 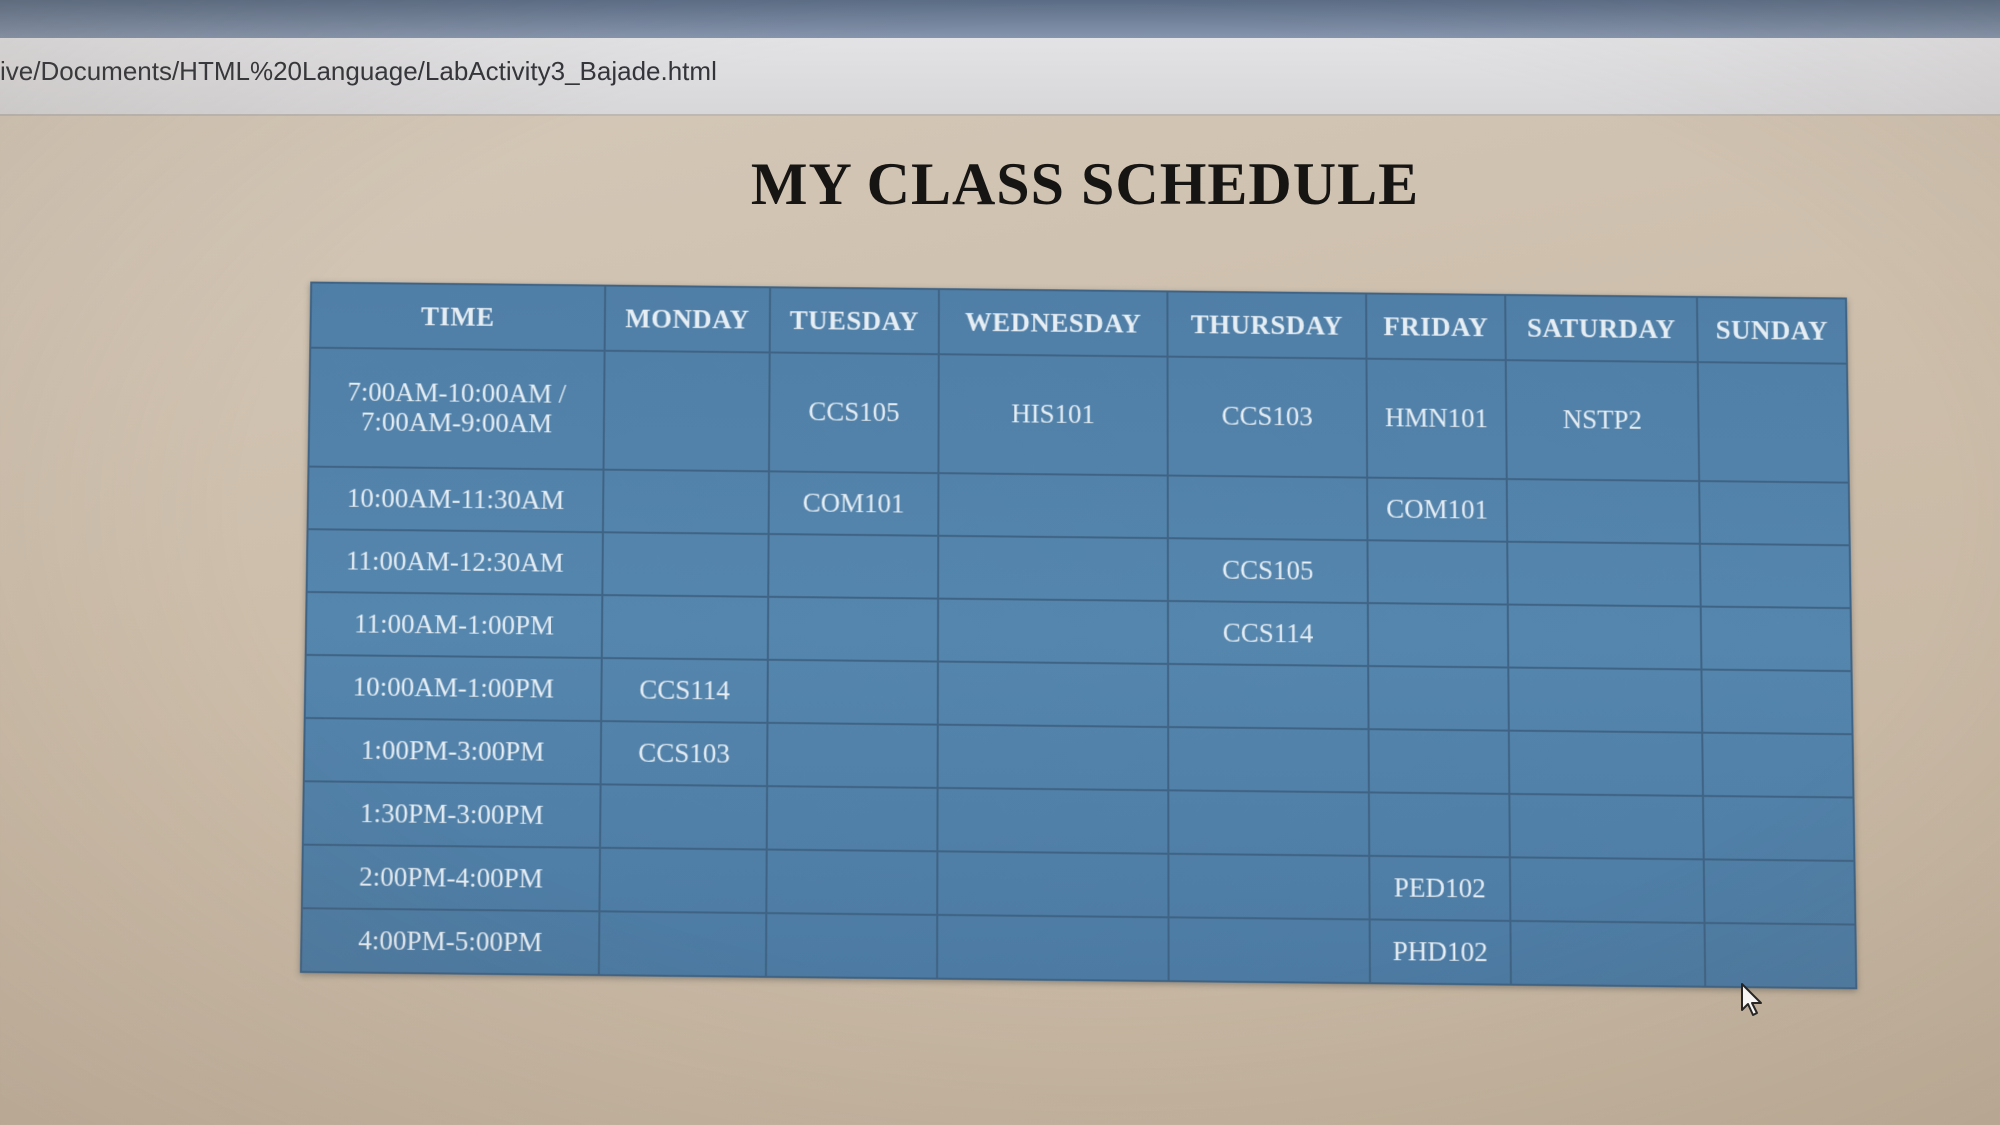 I want to click on schedule-cell: PED102, so click(x=1440, y=888).